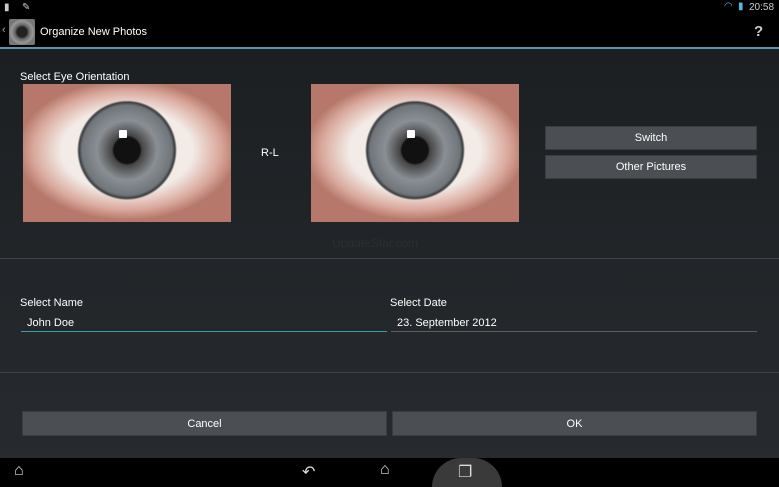  I want to click on help-button: ?, so click(758, 31).